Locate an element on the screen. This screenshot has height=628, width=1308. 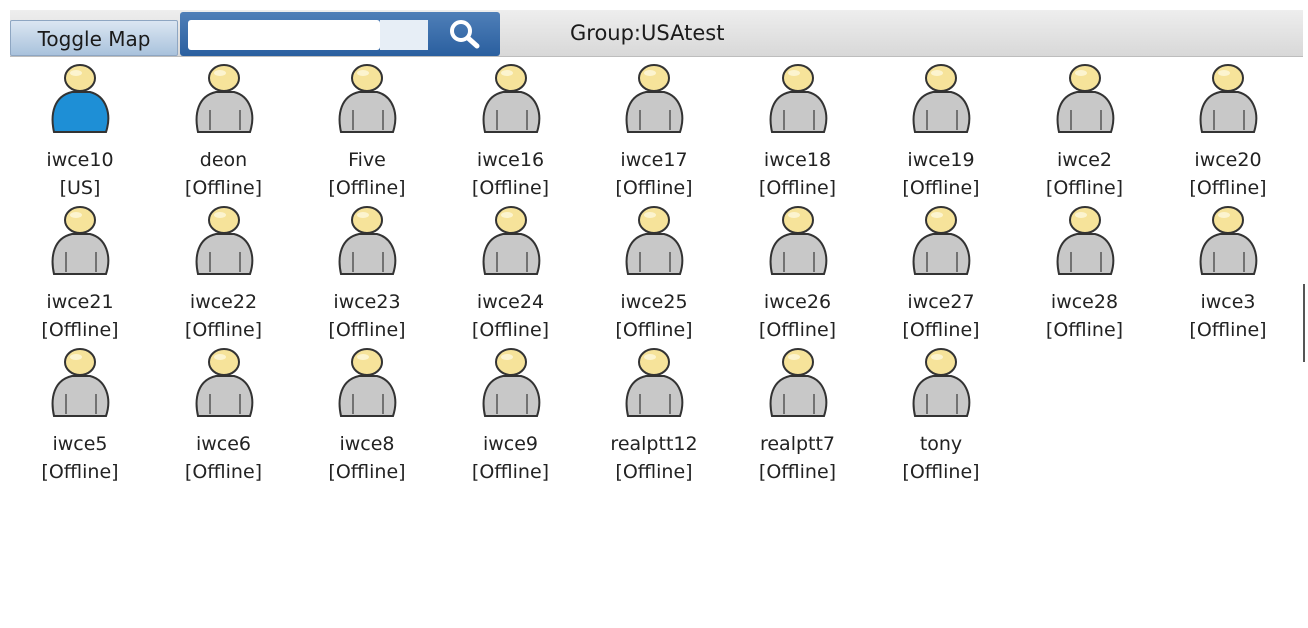
user-tile: iwce8 [Offline] is located at coordinates (367, 416).